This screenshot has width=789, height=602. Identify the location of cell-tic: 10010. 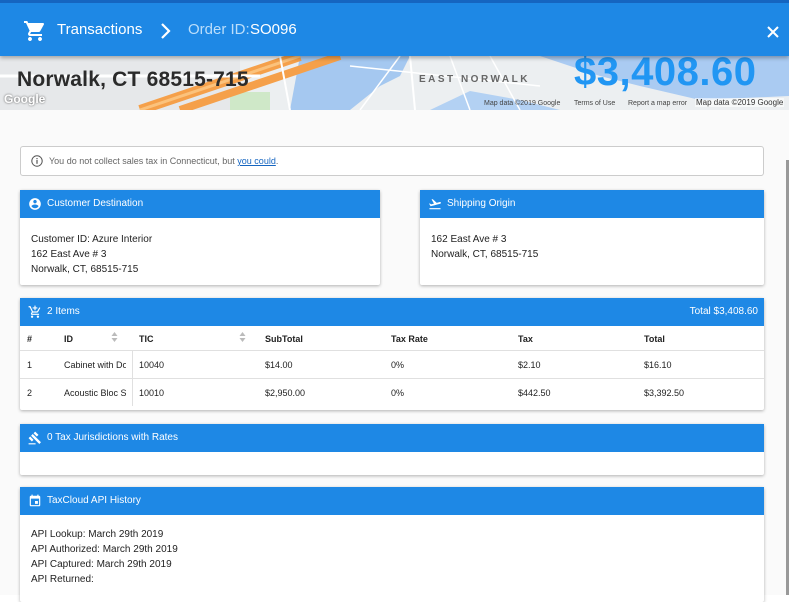
(152, 393).